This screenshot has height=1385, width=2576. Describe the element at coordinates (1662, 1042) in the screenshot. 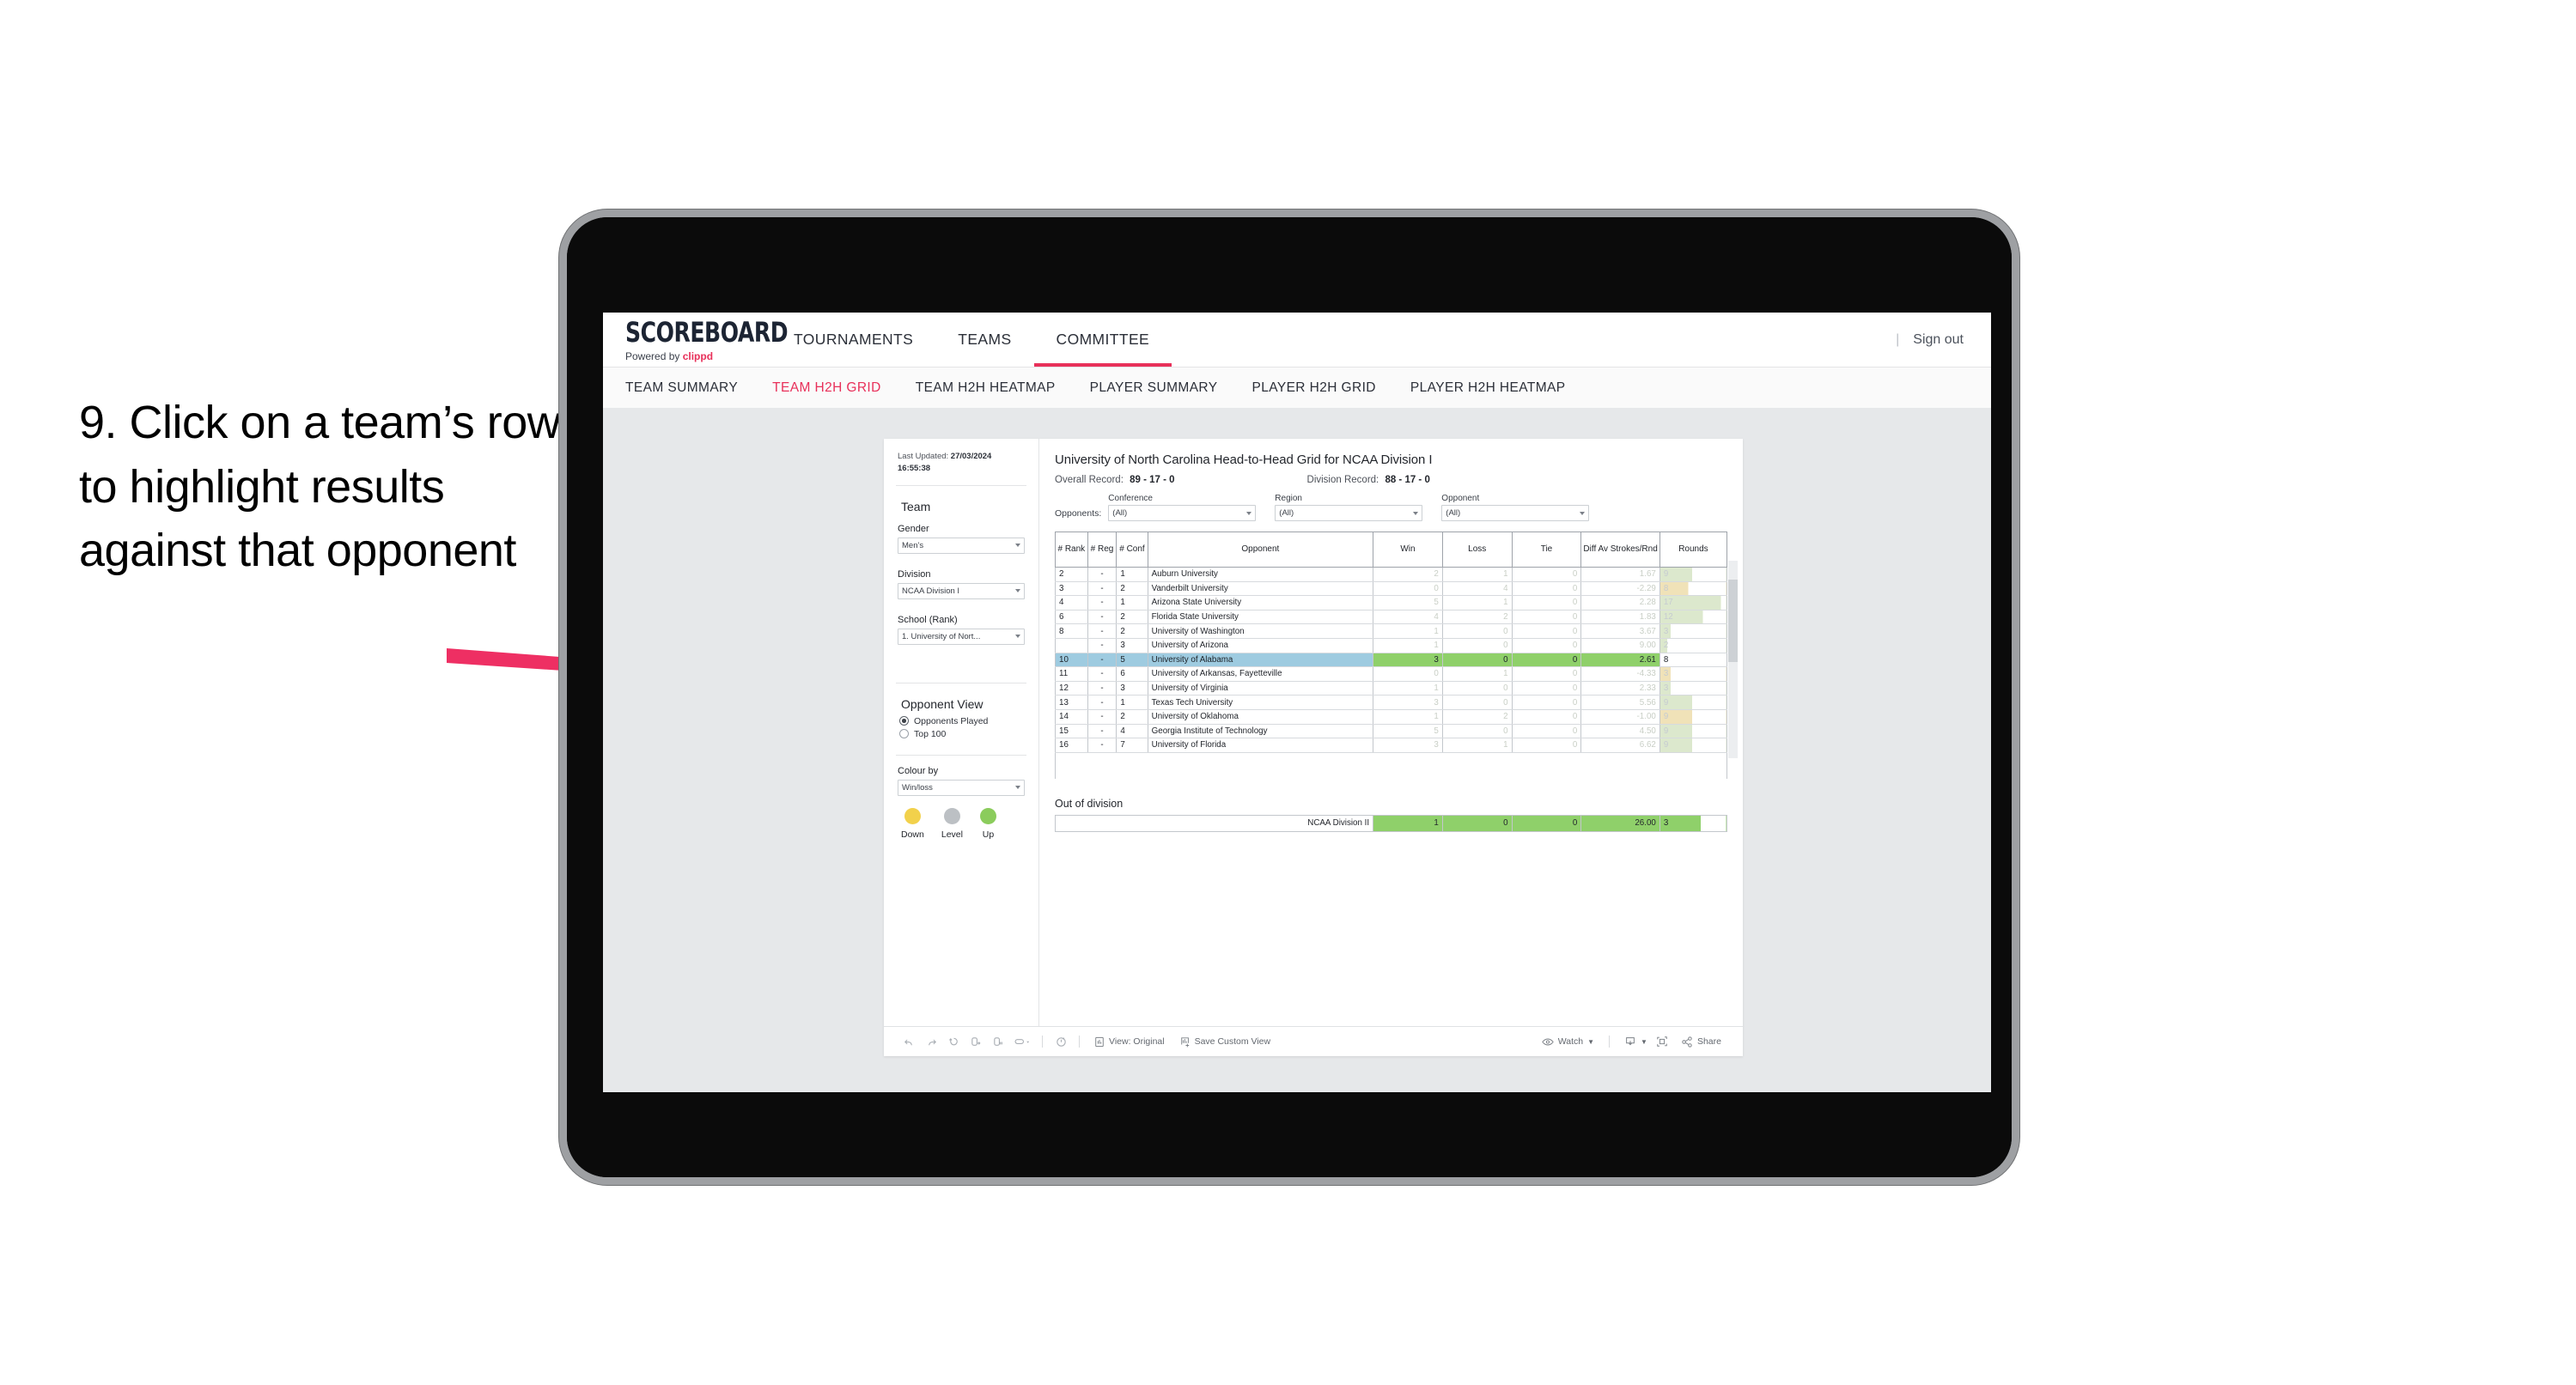

I see `fullscreen-icon` at that location.